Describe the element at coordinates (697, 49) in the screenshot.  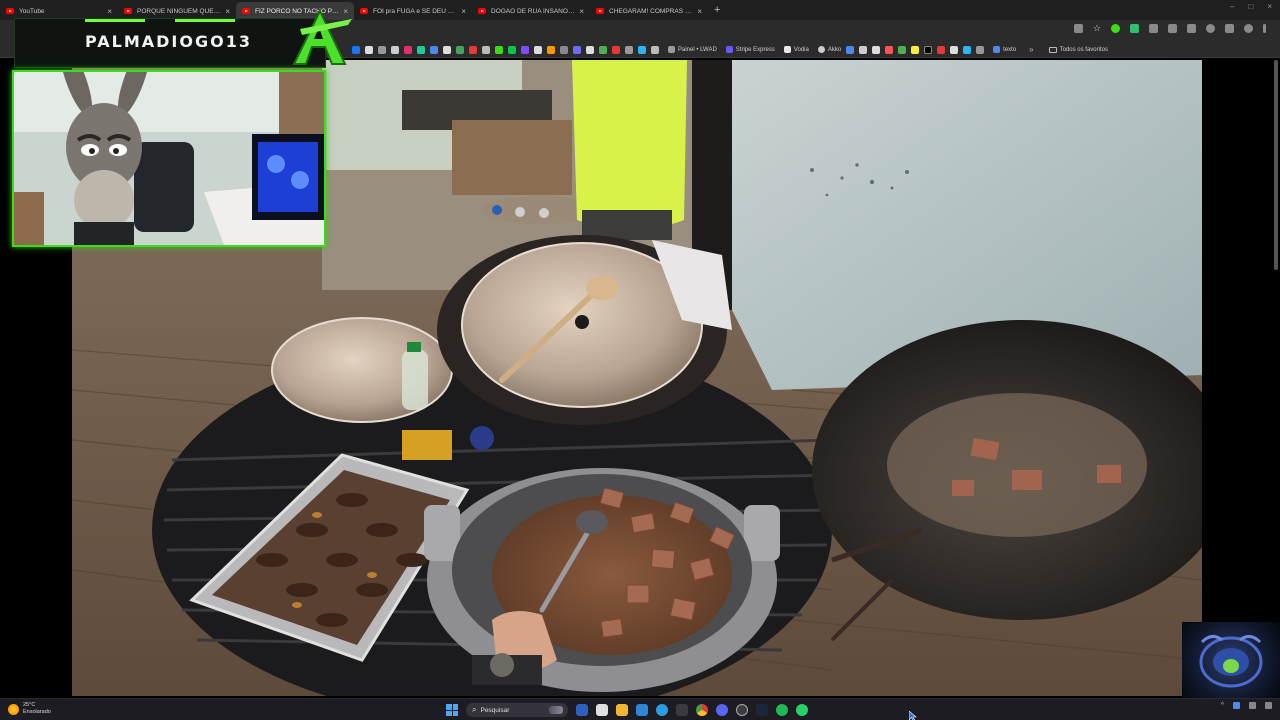
I see `bookmark-label: Painel • LWAD` at that location.